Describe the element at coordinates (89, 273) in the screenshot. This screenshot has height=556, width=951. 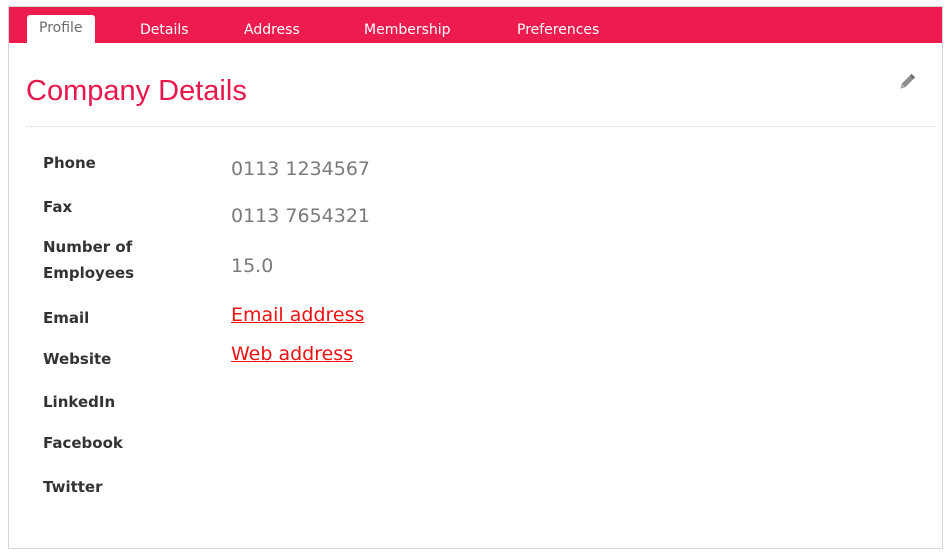
I see `employees-label-line2: Employees` at that location.